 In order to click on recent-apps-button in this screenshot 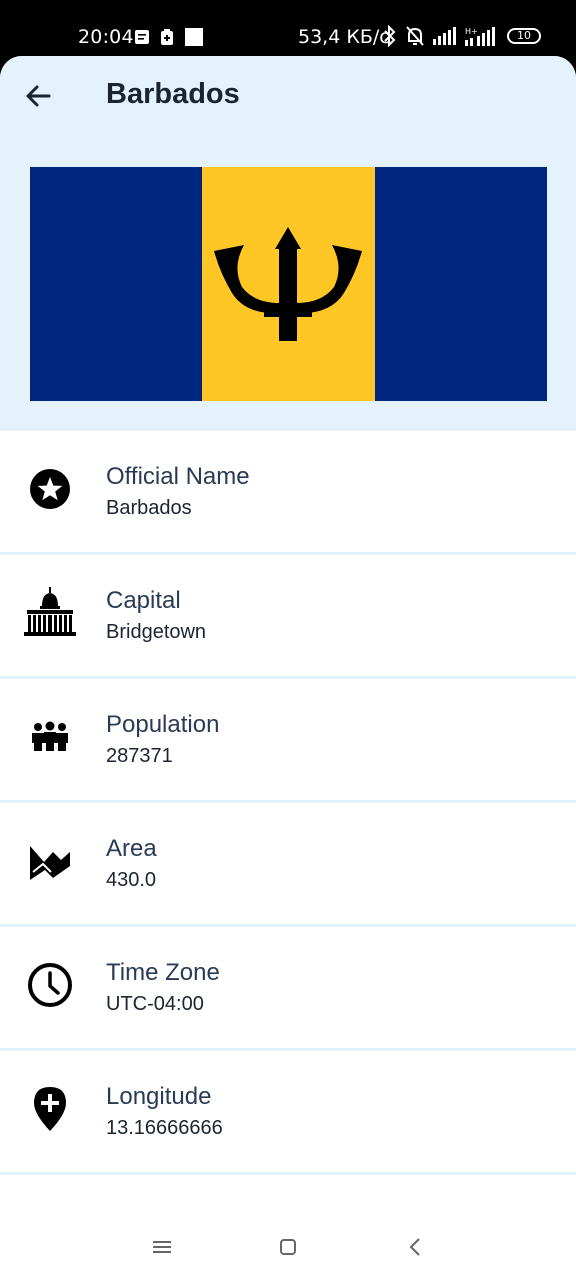, I will do `click(162, 1247)`.